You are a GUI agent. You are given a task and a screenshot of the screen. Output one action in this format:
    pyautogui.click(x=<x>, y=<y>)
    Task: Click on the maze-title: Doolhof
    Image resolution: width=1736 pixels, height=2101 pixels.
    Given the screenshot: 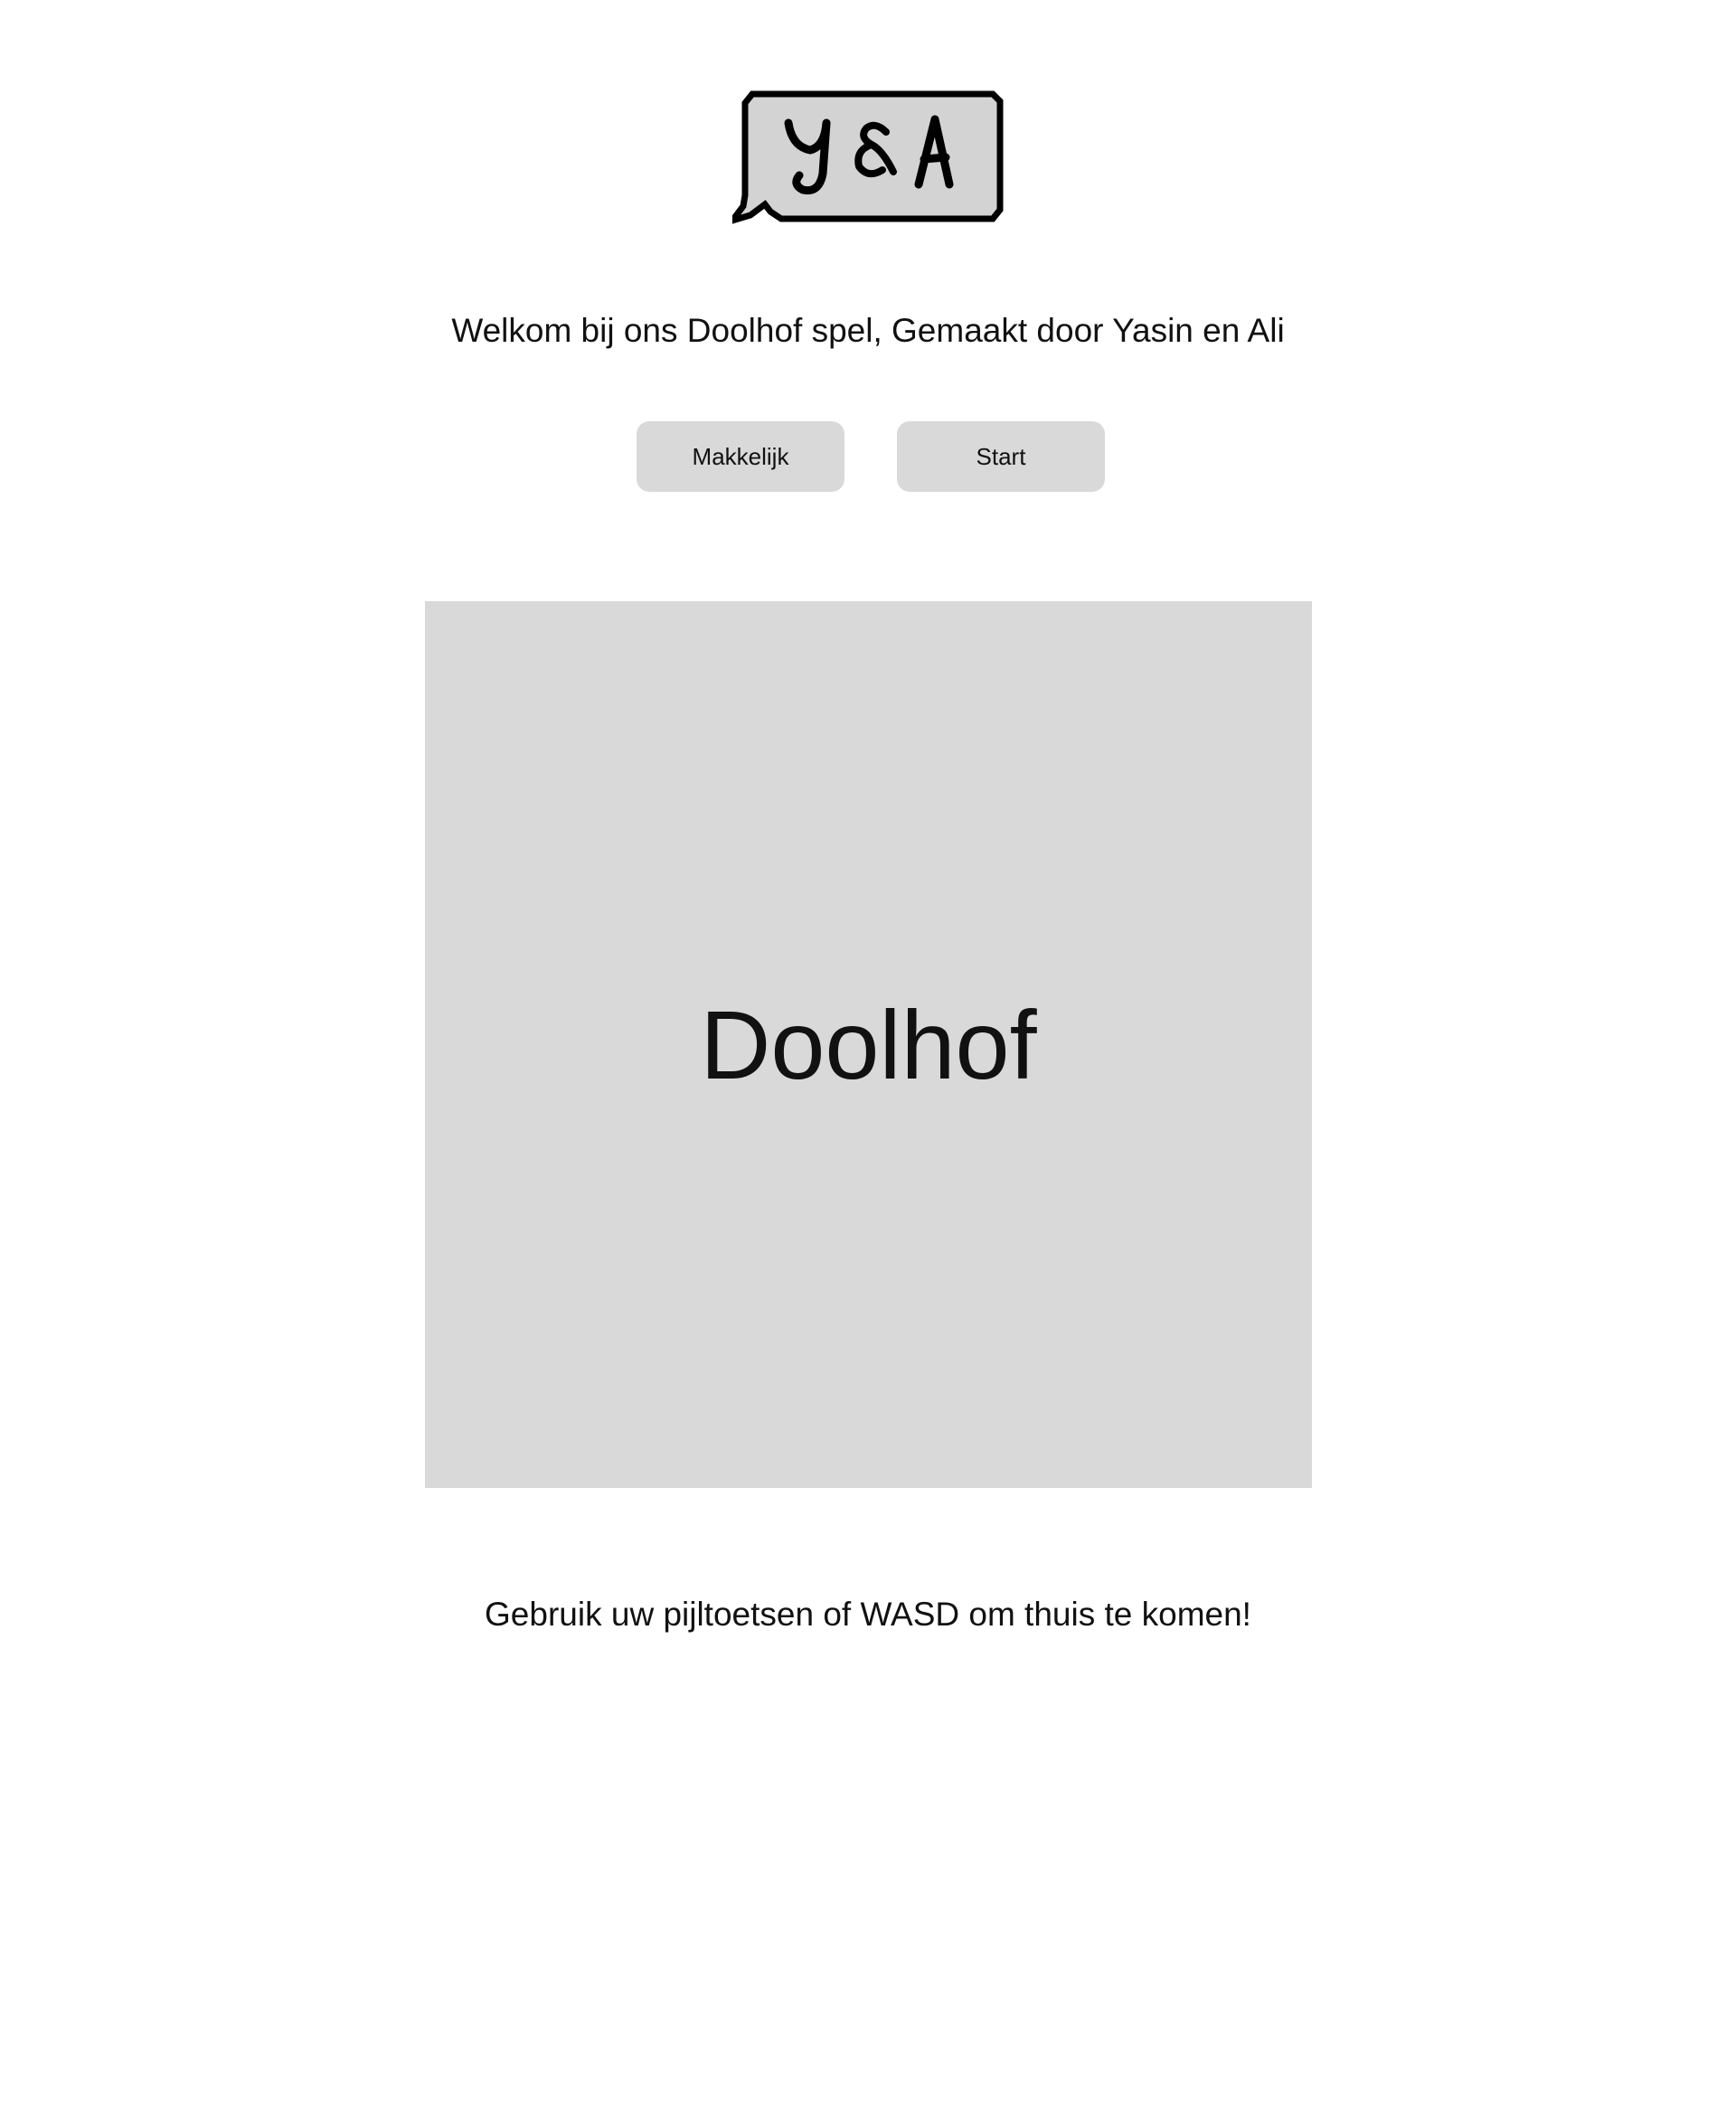 What is the action you would take?
    pyautogui.click(x=869, y=1044)
    